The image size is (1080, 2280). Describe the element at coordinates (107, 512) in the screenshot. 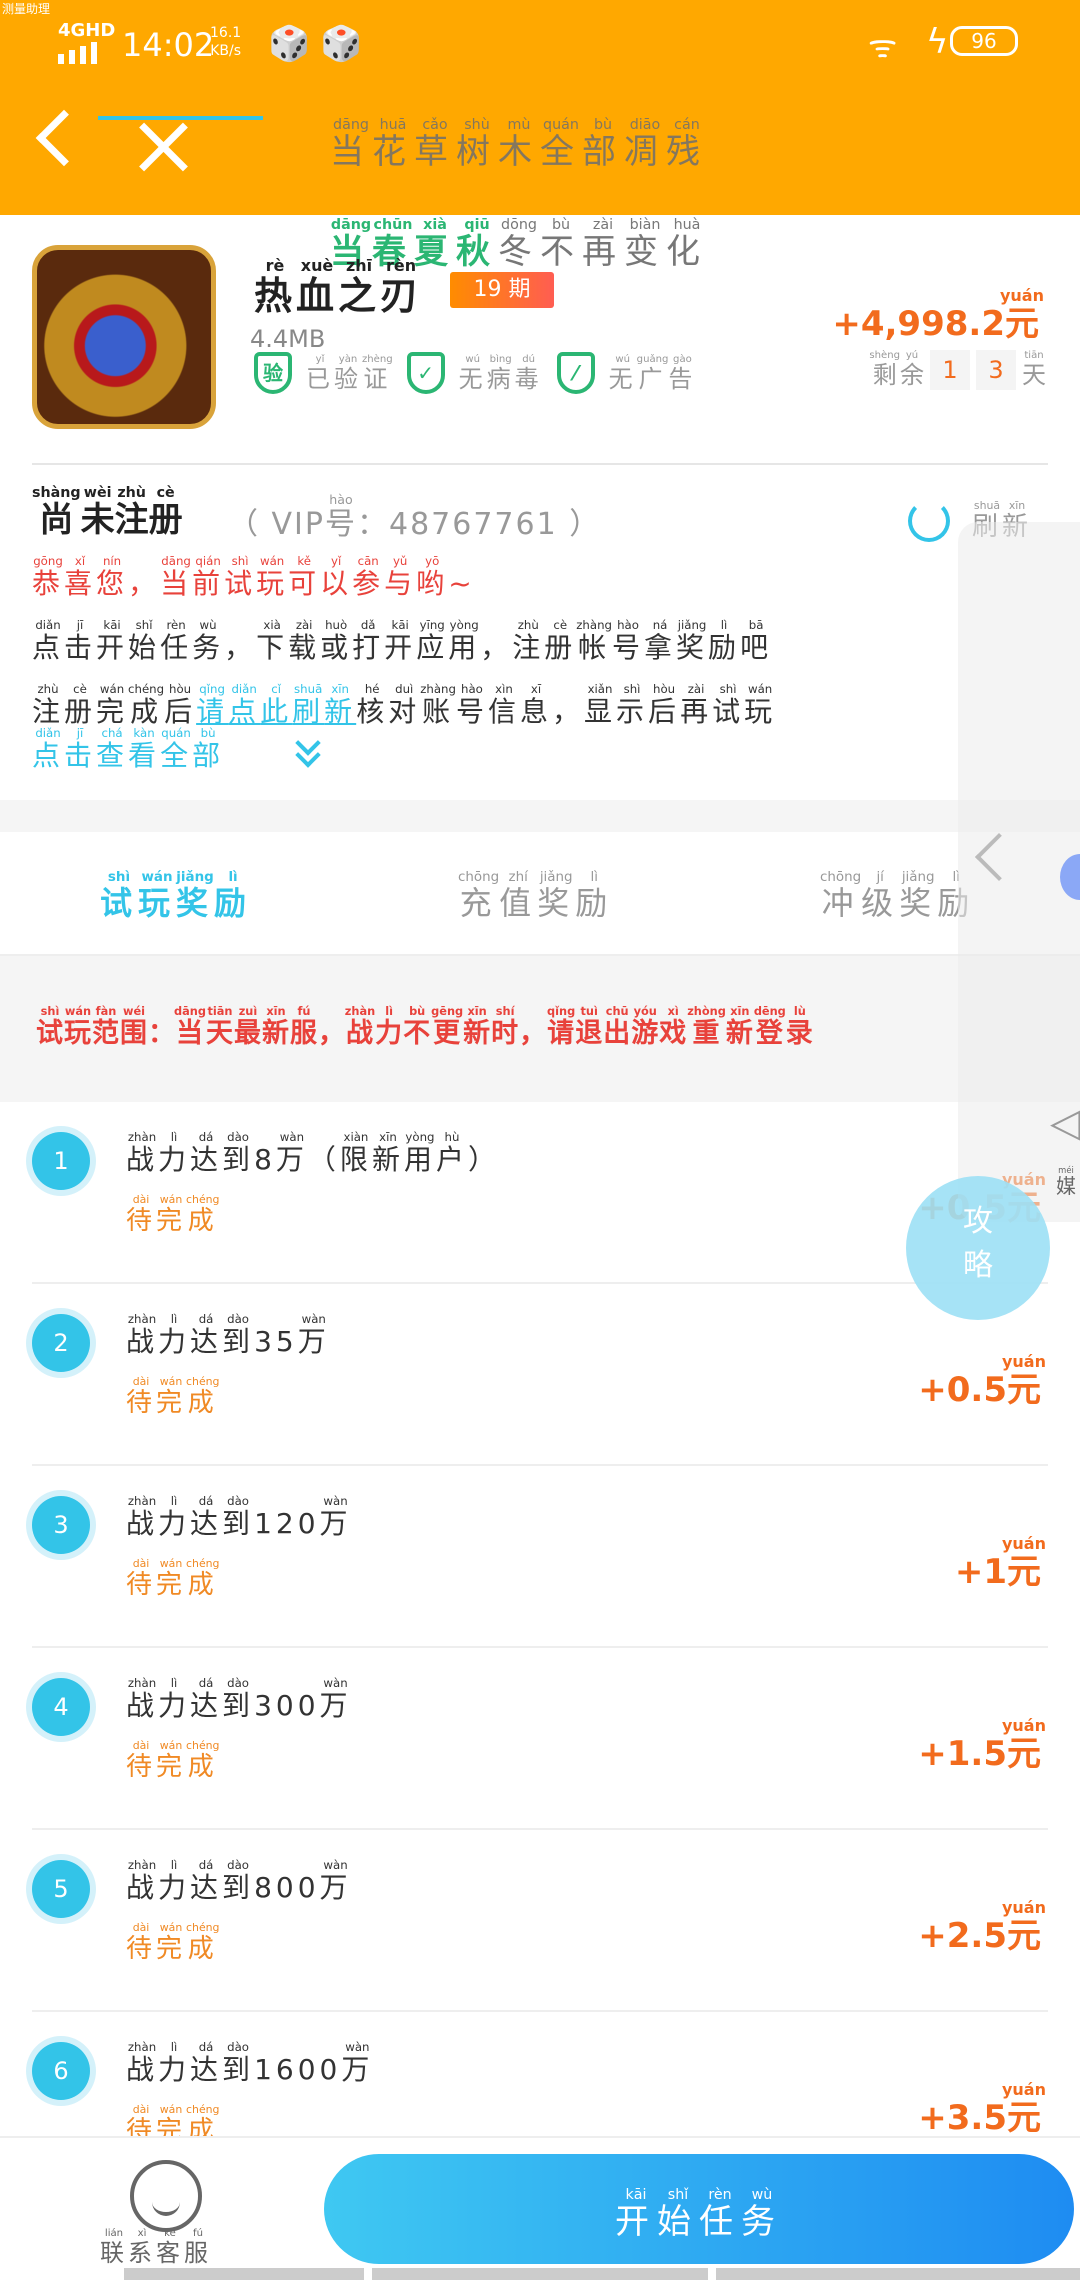

I see `registration-status: 尚shàng未wèi注zhù册cè` at that location.